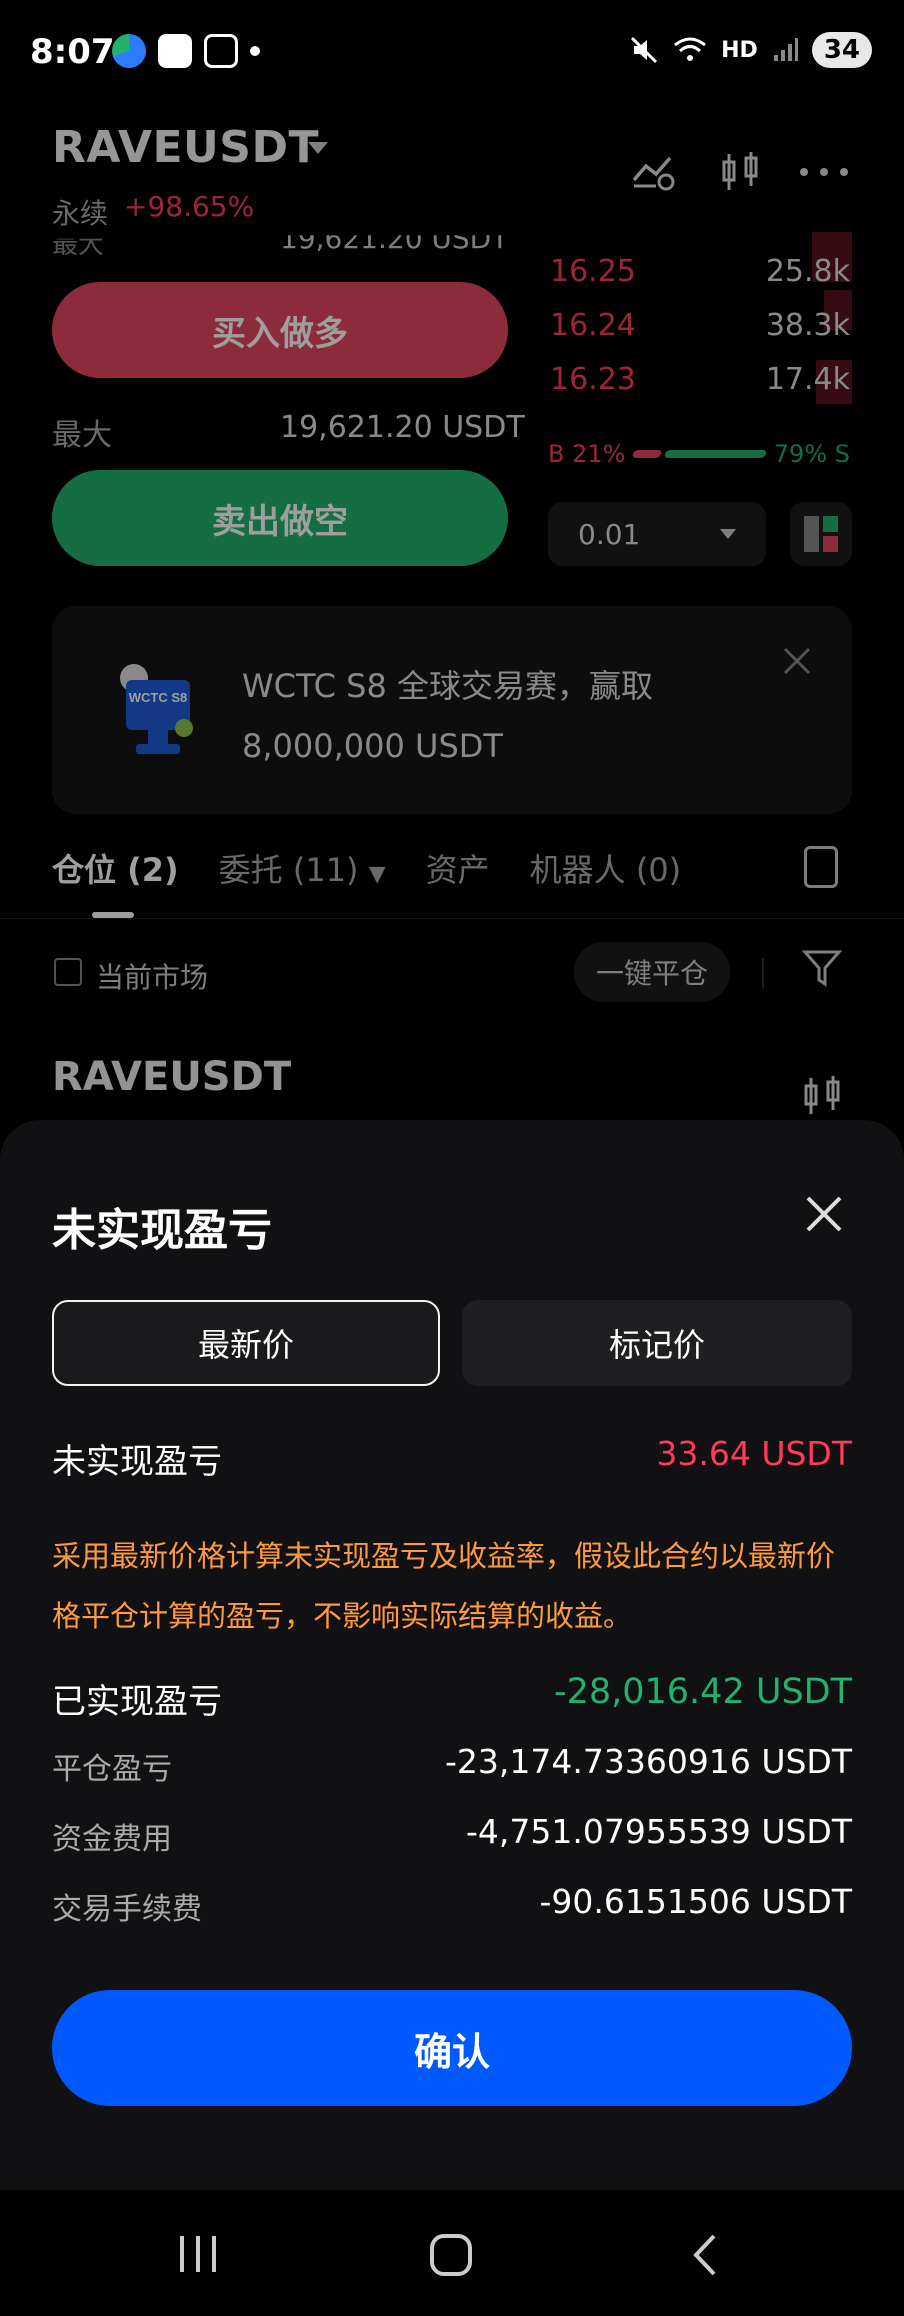 This screenshot has height=2316, width=904. What do you see at coordinates (112, 1839) in the screenshot?
I see `funding-fee-label: 资金费用` at bounding box center [112, 1839].